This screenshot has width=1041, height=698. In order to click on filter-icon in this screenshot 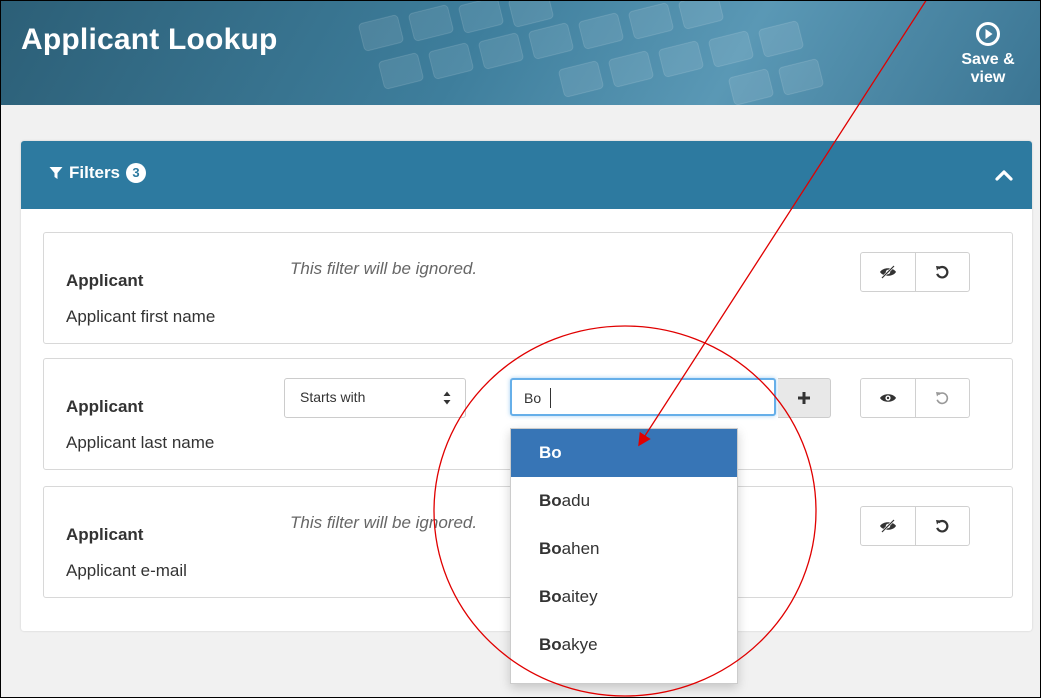, I will do `click(56, 173)`.